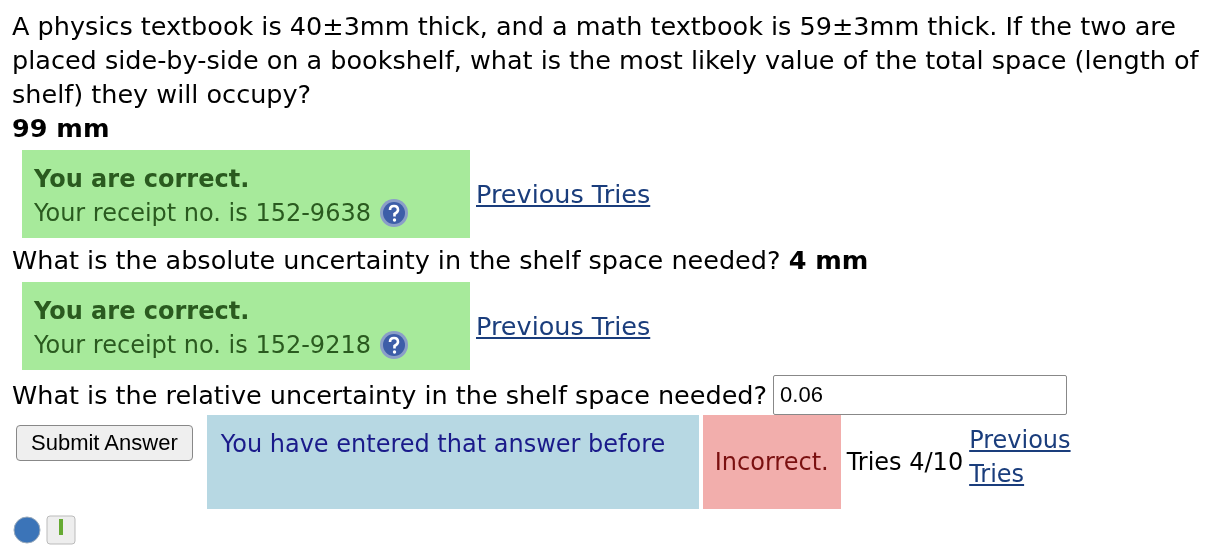 This screenshot has width=1224, height=552. I want to click on answer-text: 99 mm, so click(61, 128).